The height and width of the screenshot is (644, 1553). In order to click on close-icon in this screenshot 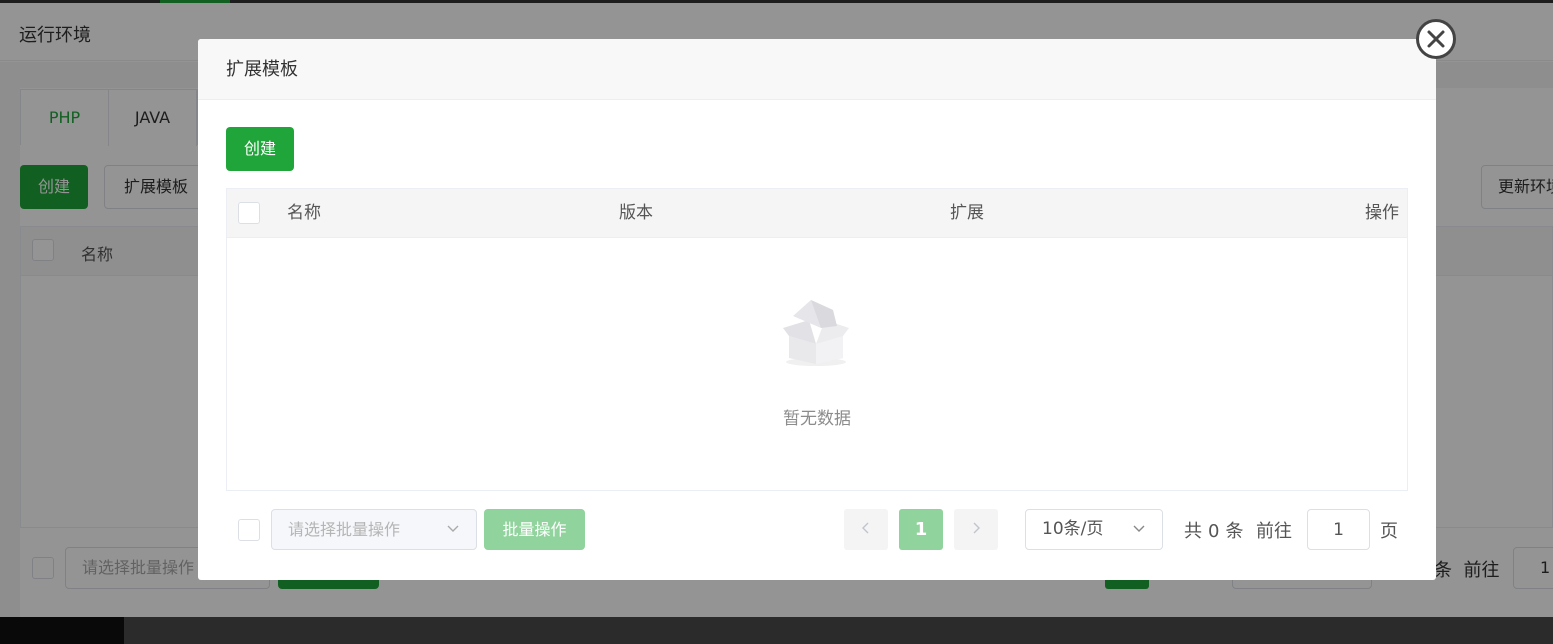, I will do `click(1436, 39)`.